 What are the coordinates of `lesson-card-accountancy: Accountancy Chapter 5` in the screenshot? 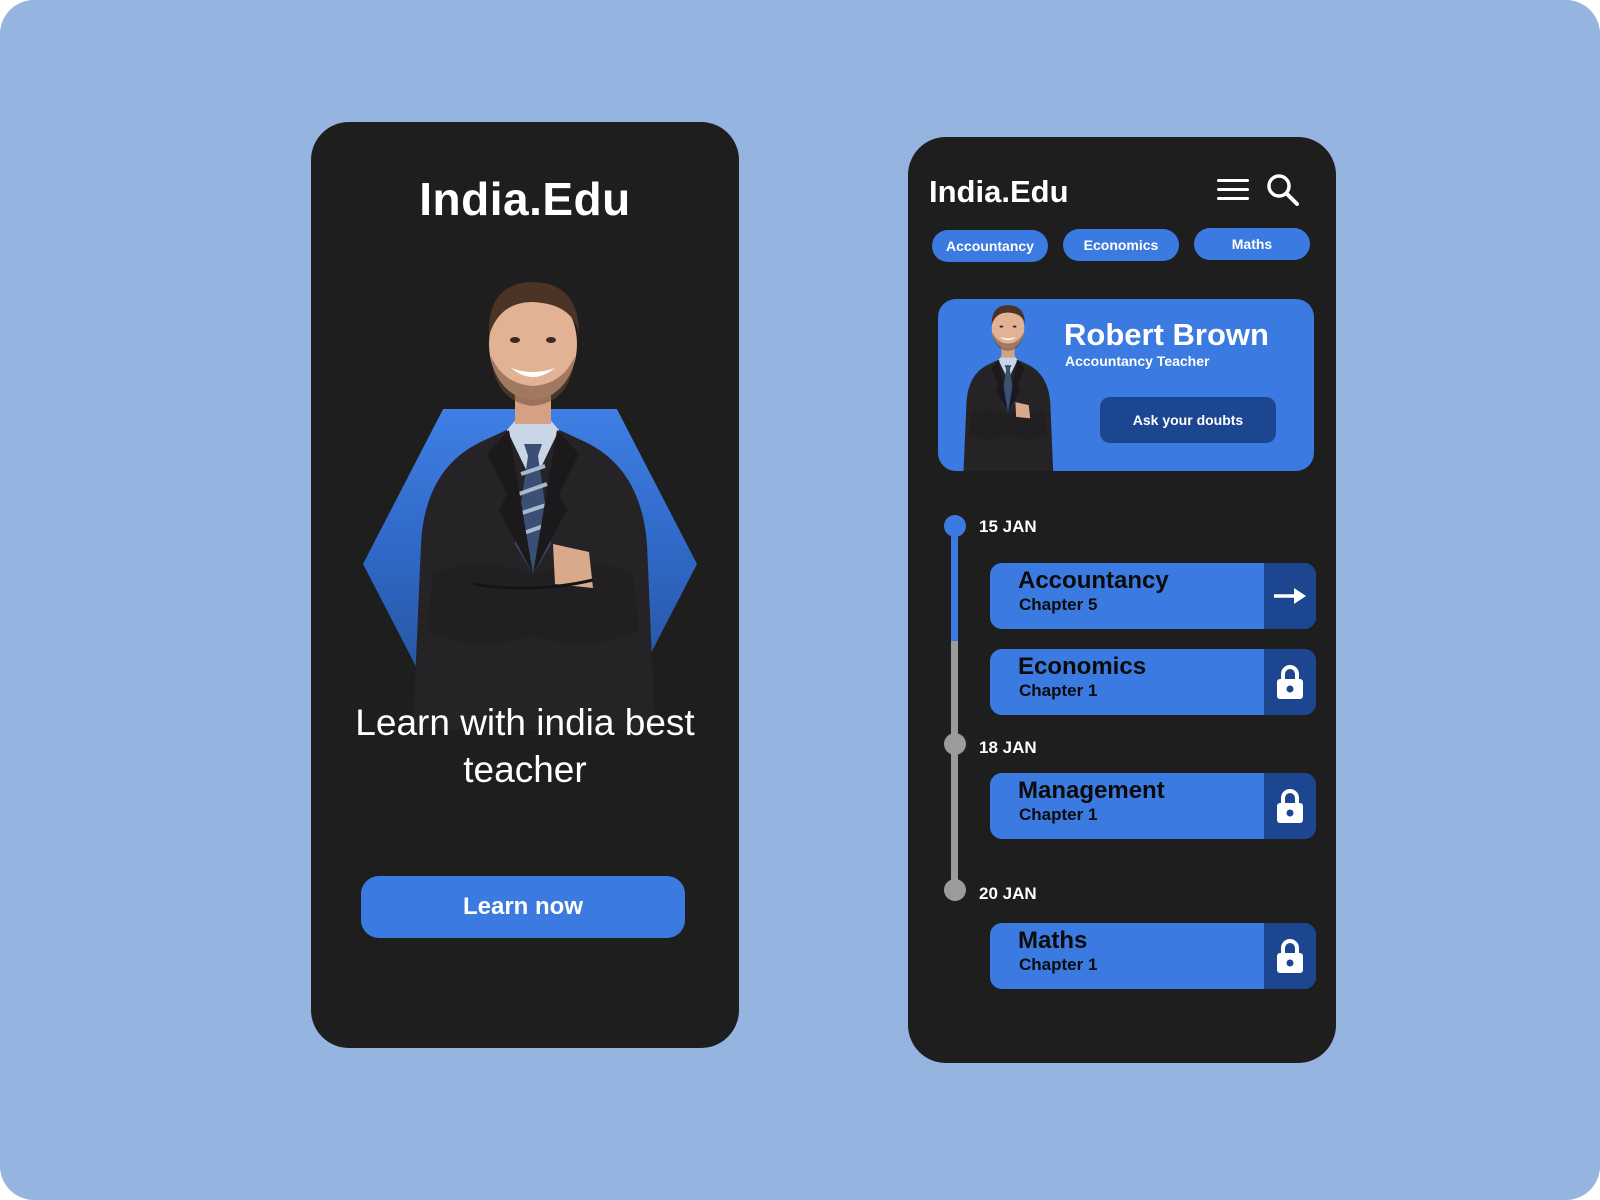 It's located at (1153, 596).